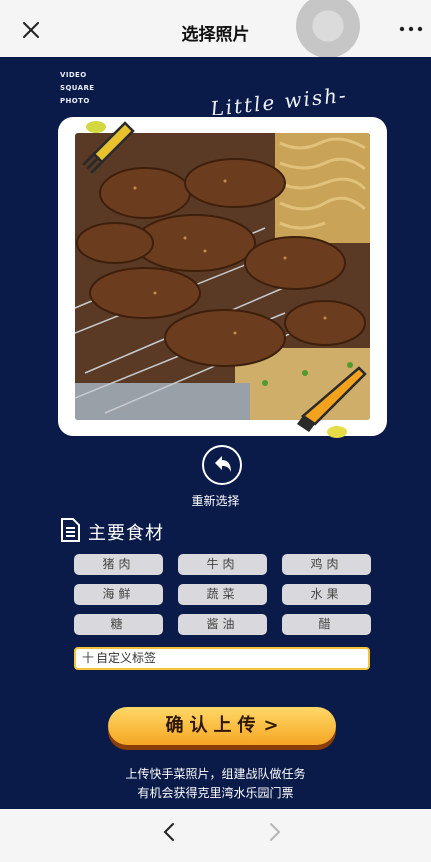 Image resolution: width=431 pixels, height=862 pixels. I want to click on custom-tag-placeholder: 自定义标签, so click(126, 658).